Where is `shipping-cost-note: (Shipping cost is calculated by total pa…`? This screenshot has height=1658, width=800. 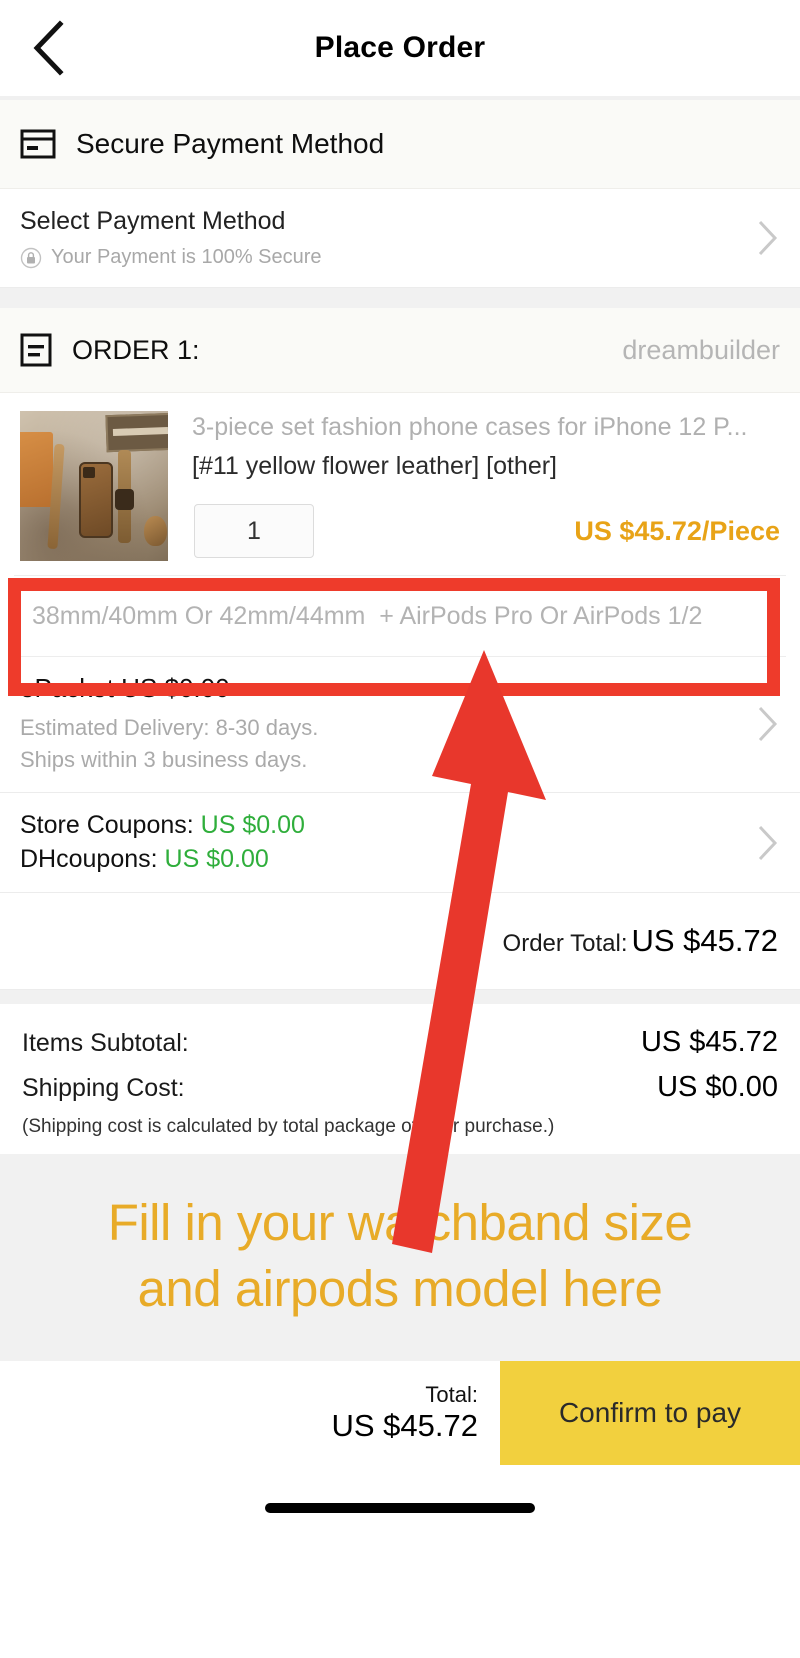 shipping-cost-note: (Shipping cost is calculated by total pa… is located at coordinates (288, 1127).